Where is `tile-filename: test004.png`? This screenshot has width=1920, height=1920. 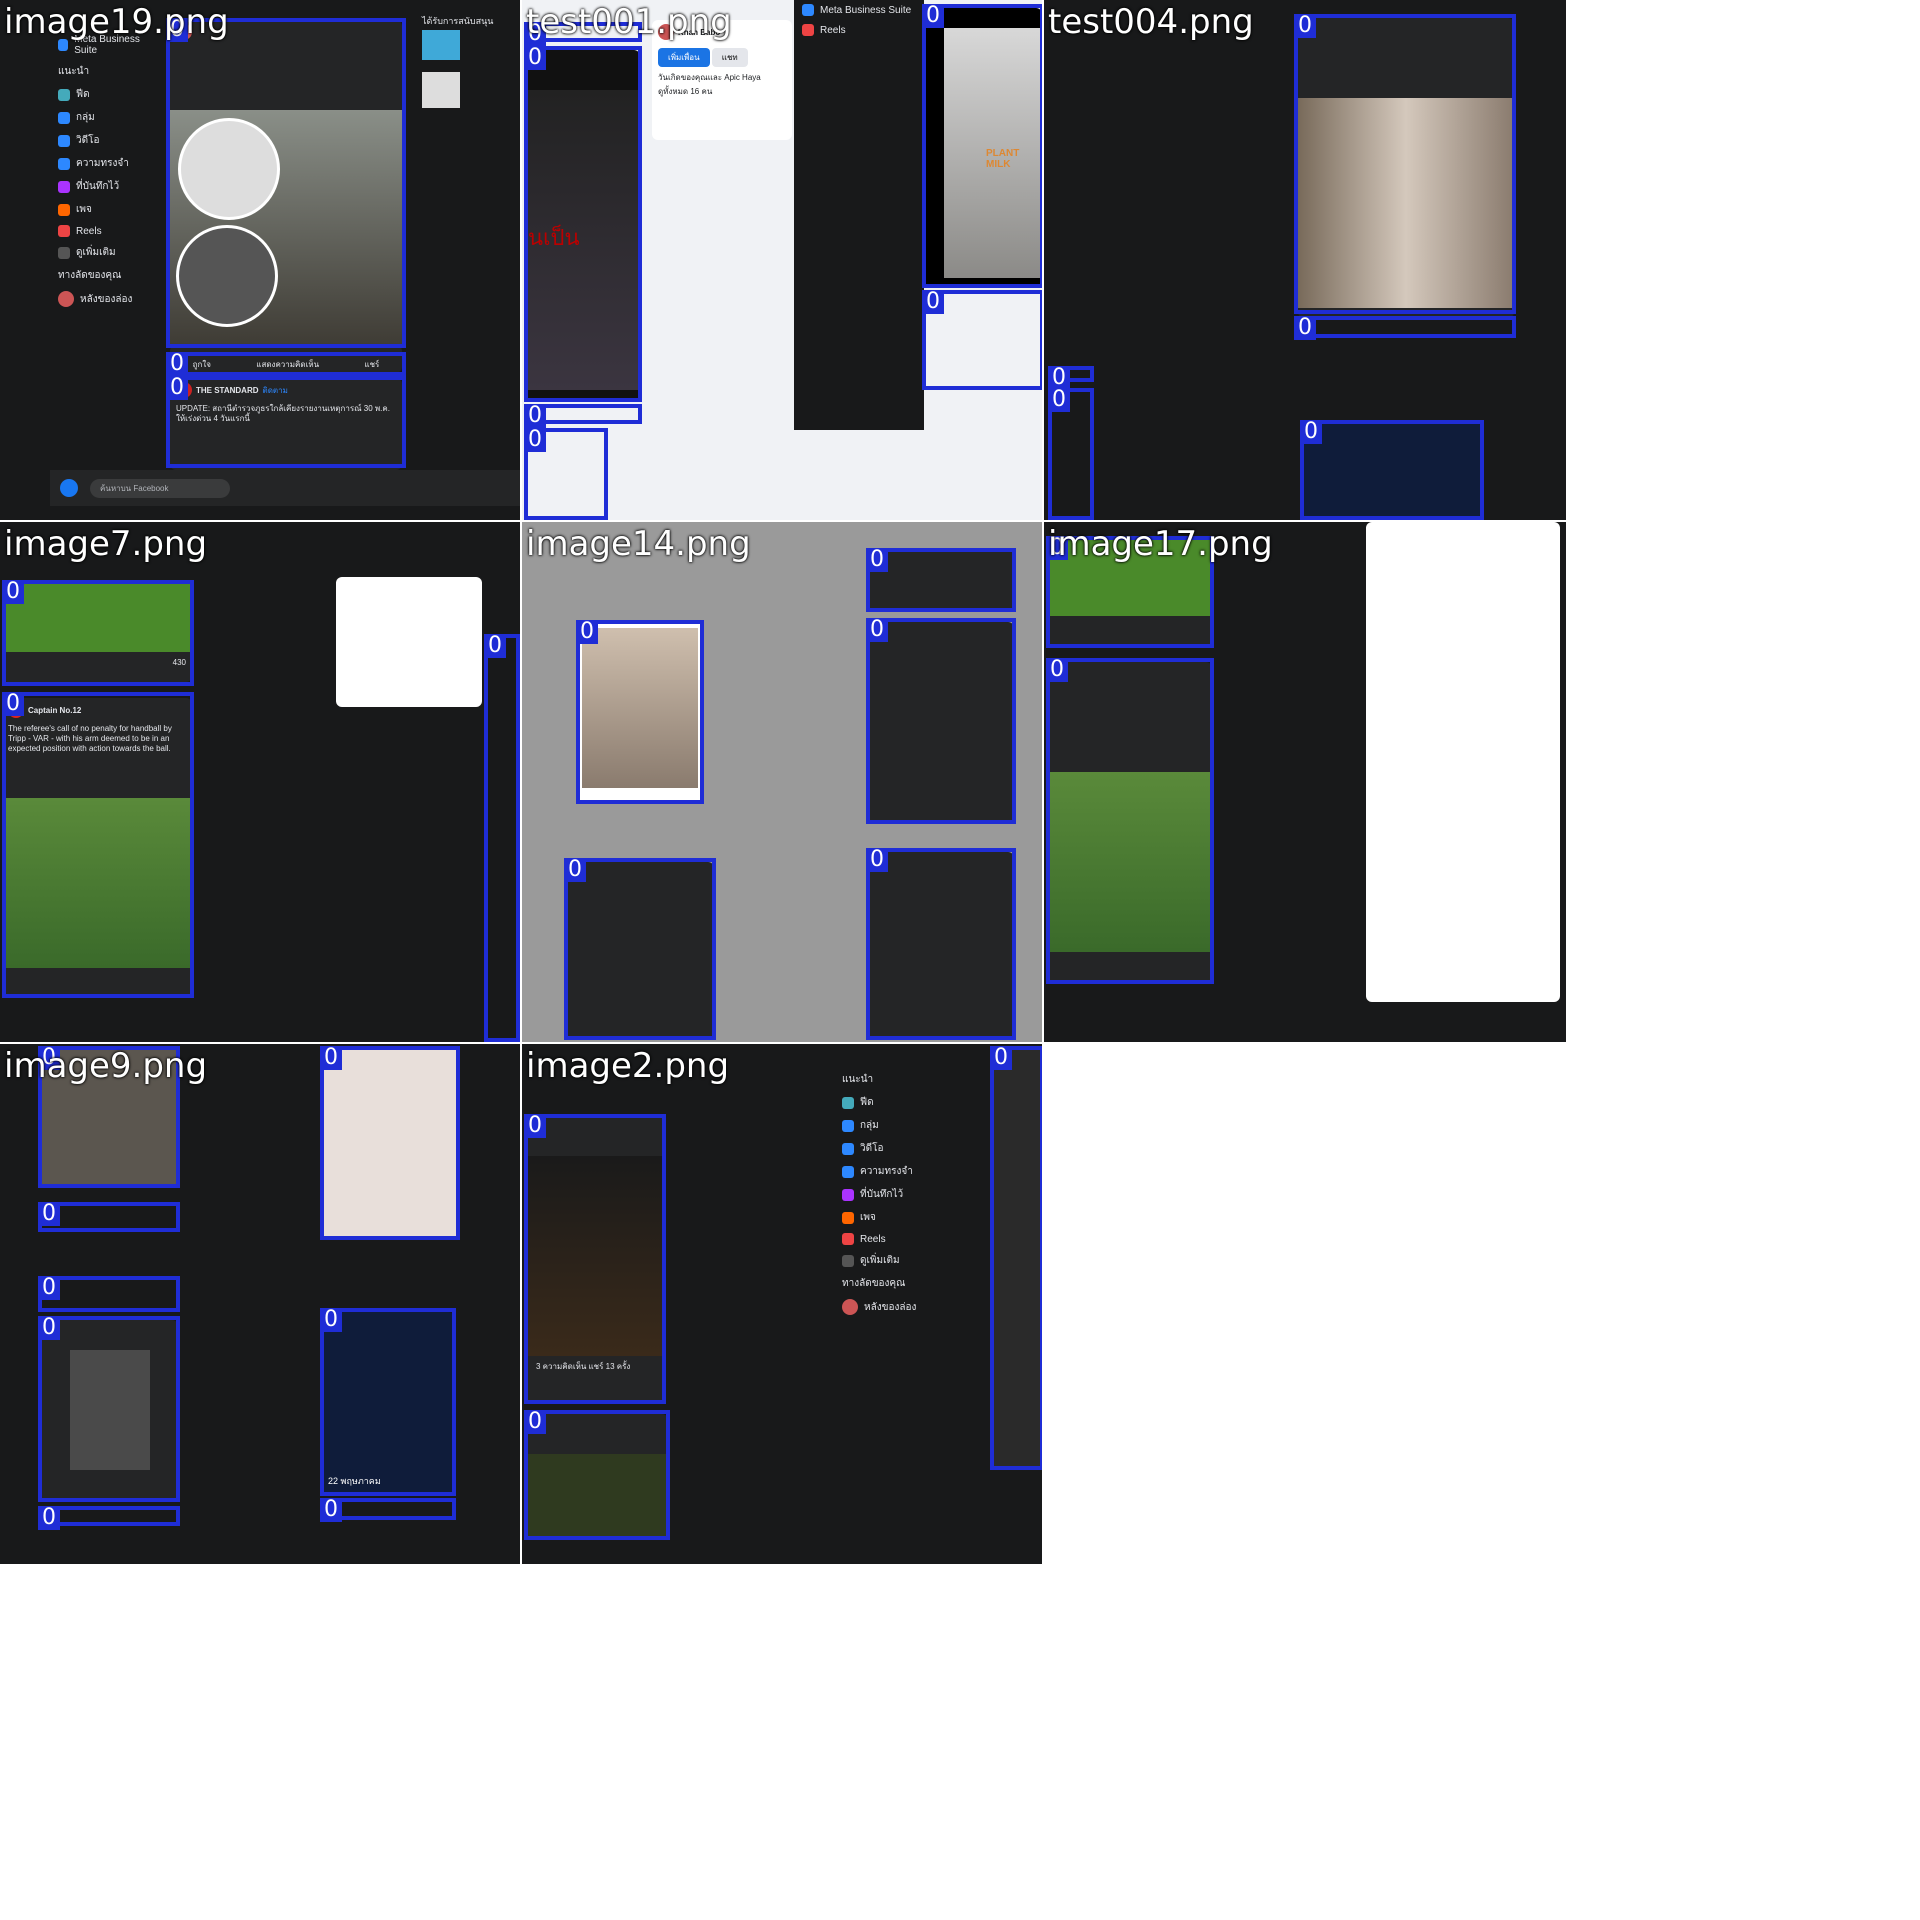
tile-filename: test004.png is located at coordinates (1151, 22).